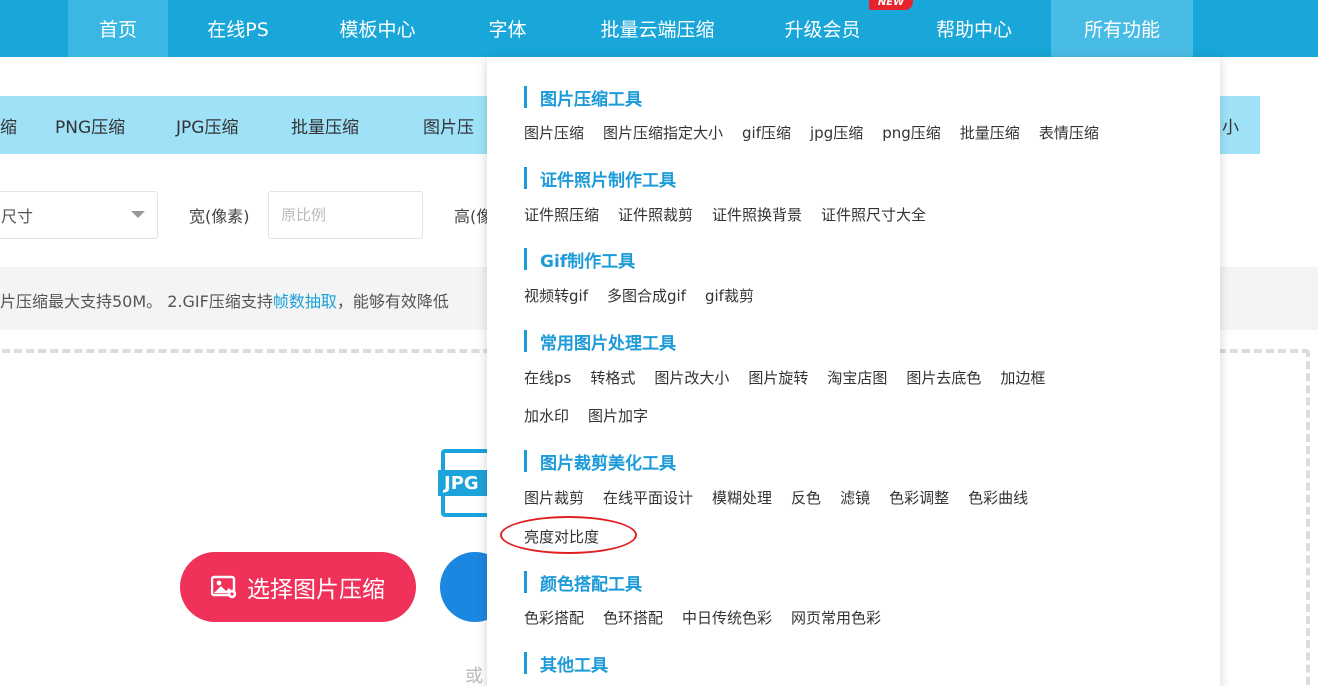  I want to click on section-title-common: 常用图片处理工具, so click(600, 342).